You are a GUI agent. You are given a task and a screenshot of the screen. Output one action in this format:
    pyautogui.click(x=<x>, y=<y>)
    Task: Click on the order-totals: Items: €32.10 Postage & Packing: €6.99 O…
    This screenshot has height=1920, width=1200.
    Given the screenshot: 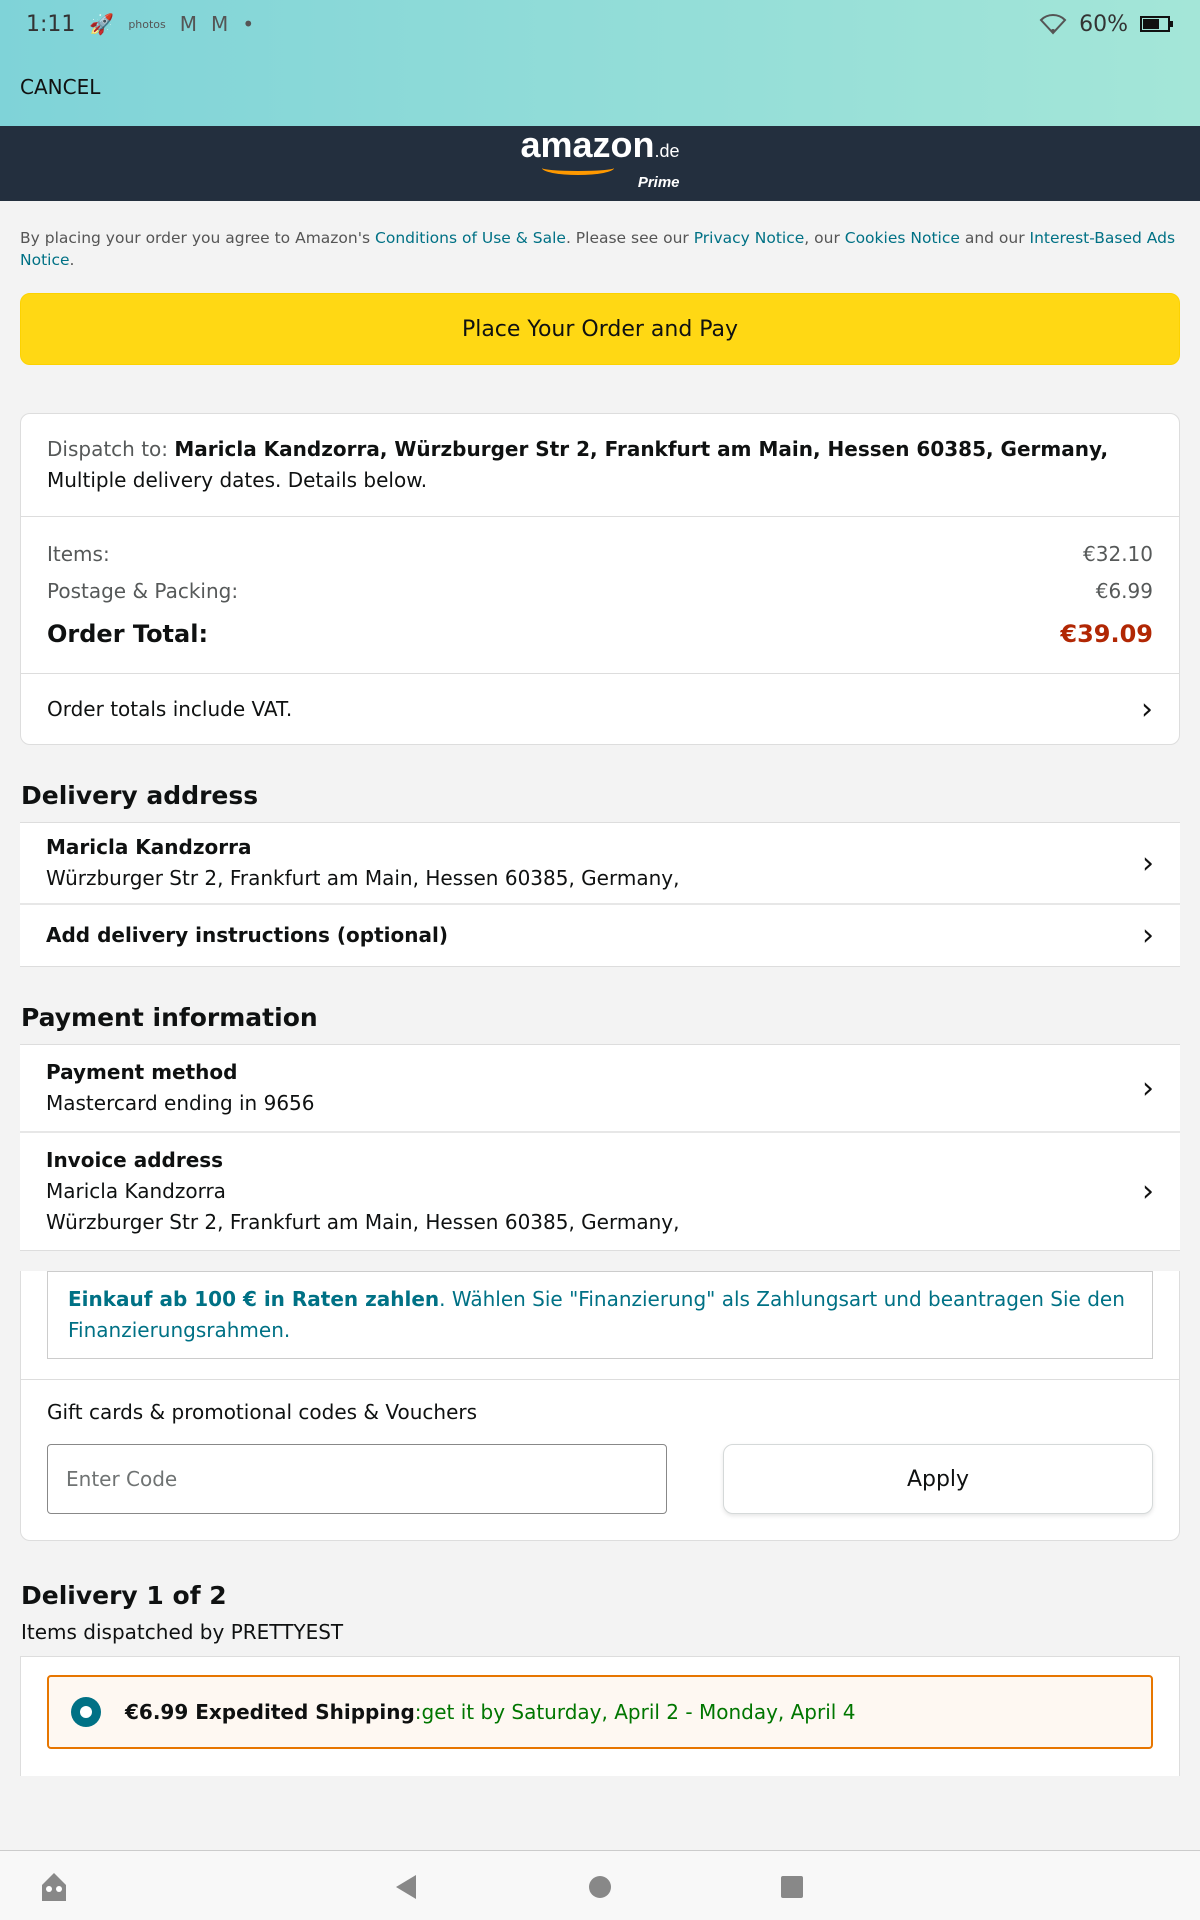 What is the action you would take?
    pyautogui.click(x=600, y=595)
    